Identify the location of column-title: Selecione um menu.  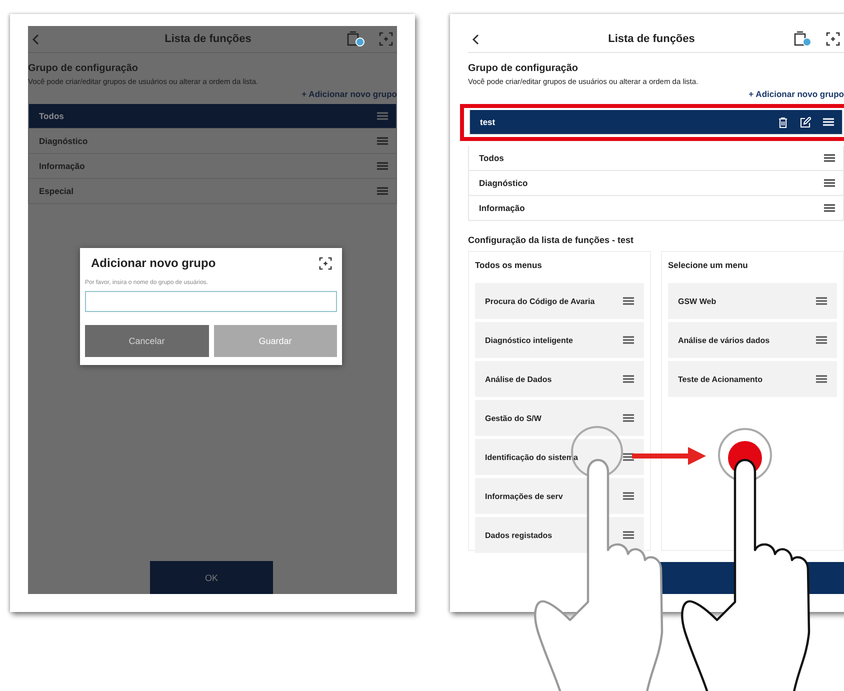
(708, 265).